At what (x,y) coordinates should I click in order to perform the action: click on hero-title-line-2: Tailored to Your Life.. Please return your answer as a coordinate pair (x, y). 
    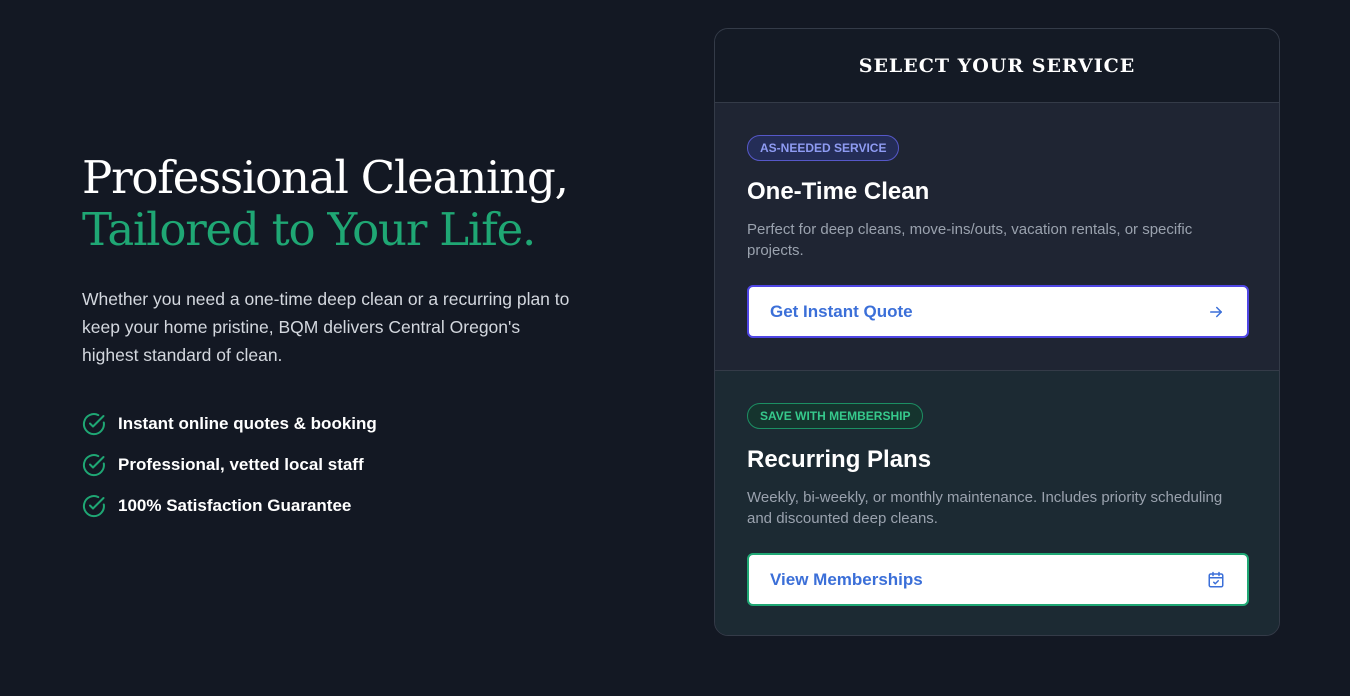
    Looking at the image, I should click on (309, 229).